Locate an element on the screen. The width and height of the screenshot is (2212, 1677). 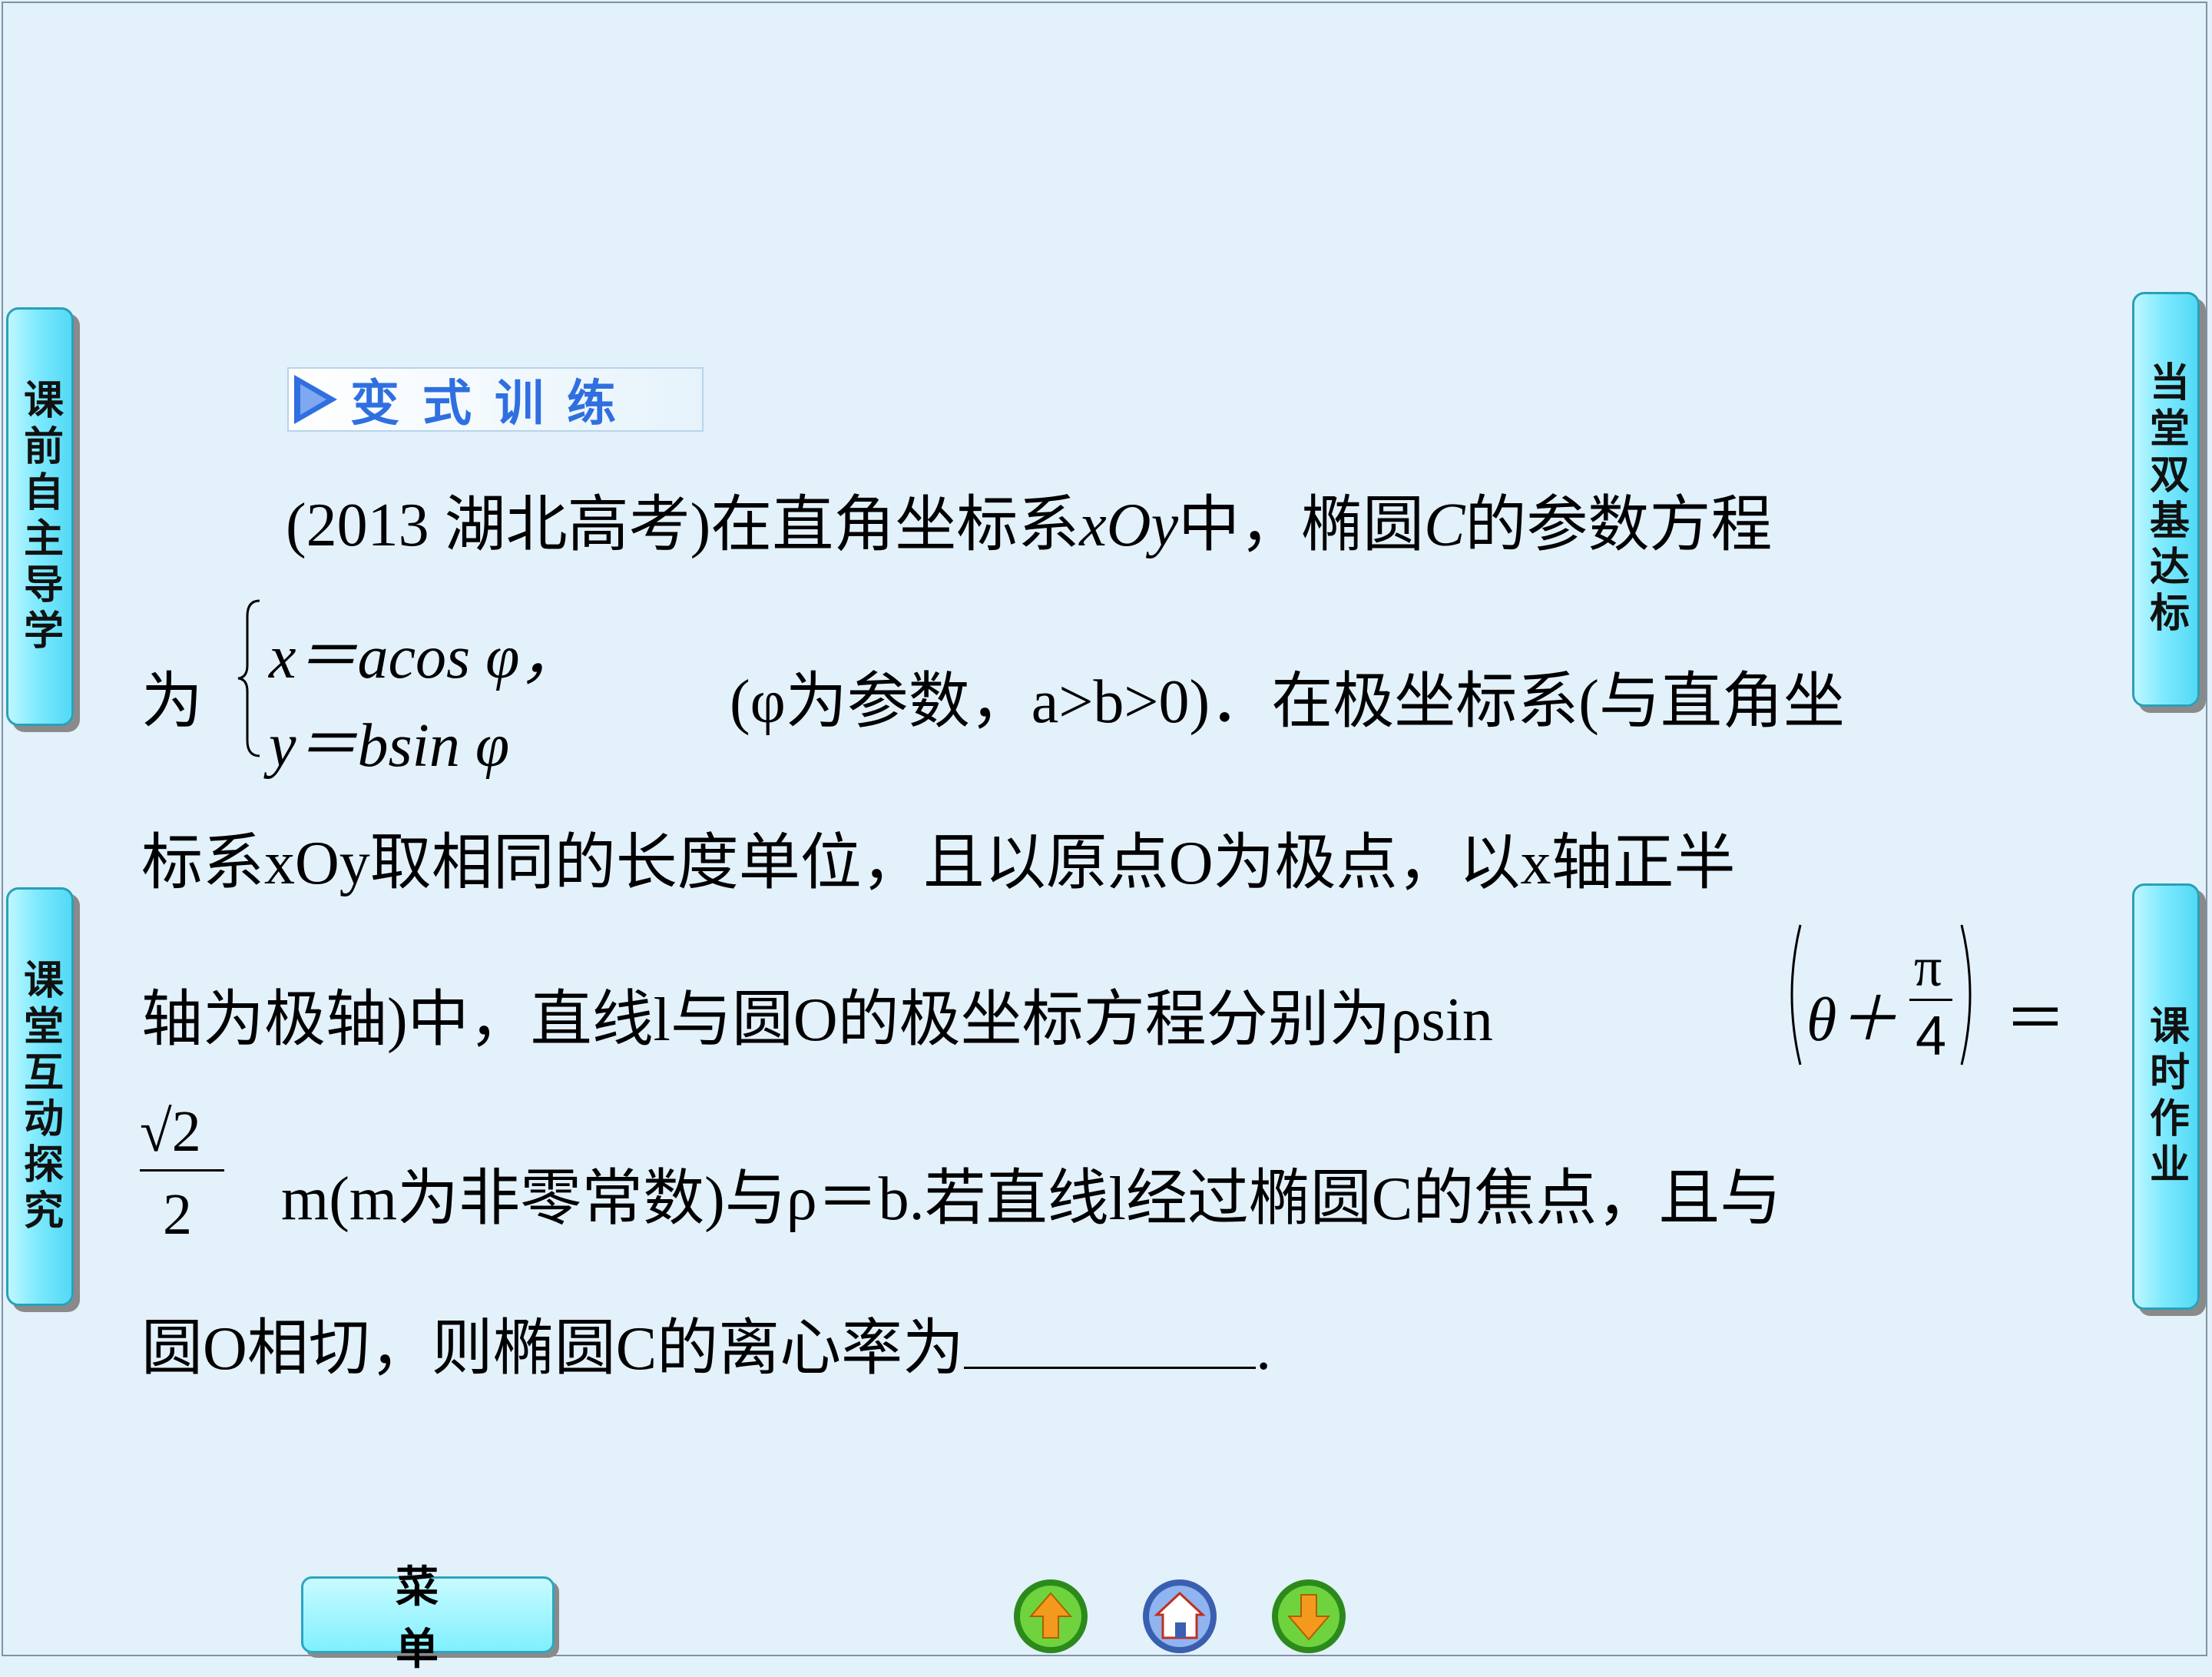
tab-in-class-assessment: 当堂双基达标 is located at coordinates (2166, 499).